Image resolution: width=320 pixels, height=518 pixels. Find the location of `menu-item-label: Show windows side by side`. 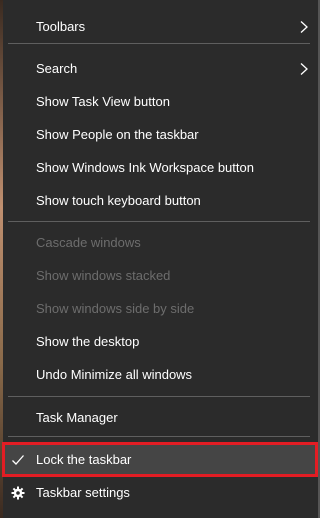

menu-item-label: Show windows side by side is located at coordinates (115, 308).